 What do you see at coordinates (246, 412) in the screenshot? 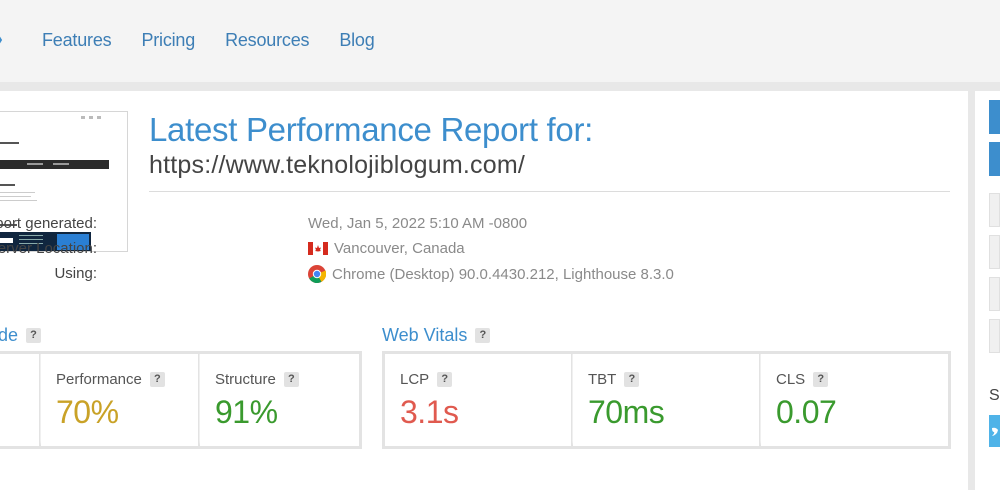
I see `structure-value: 91%` at bounding box center [246, 412].